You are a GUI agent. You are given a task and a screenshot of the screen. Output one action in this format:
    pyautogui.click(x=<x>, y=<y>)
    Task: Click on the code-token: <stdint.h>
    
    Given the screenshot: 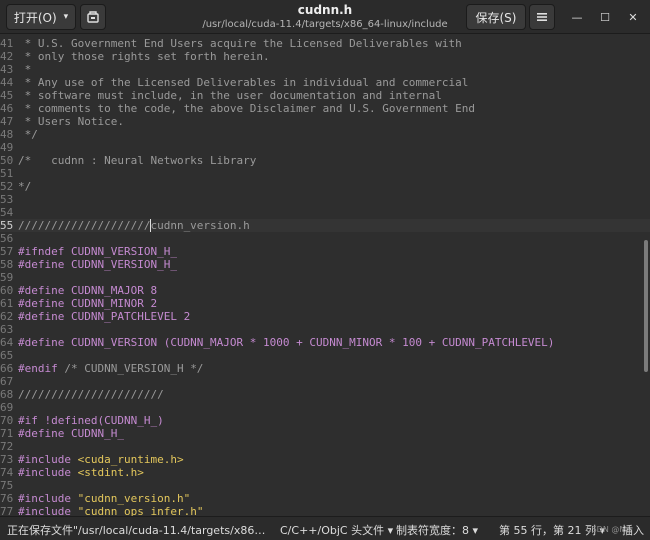 What is the action you would take?
    pyautogui.click(x=110, y=472)
    